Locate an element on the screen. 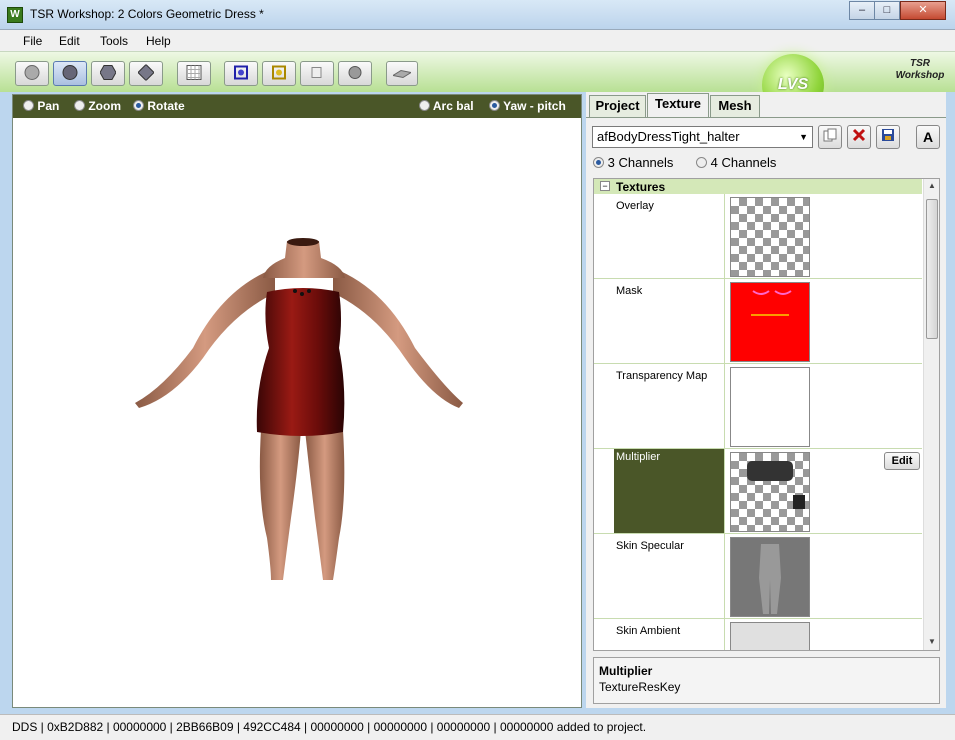  three-channels-option: 3 Channels is located at coordinates (633, 162).